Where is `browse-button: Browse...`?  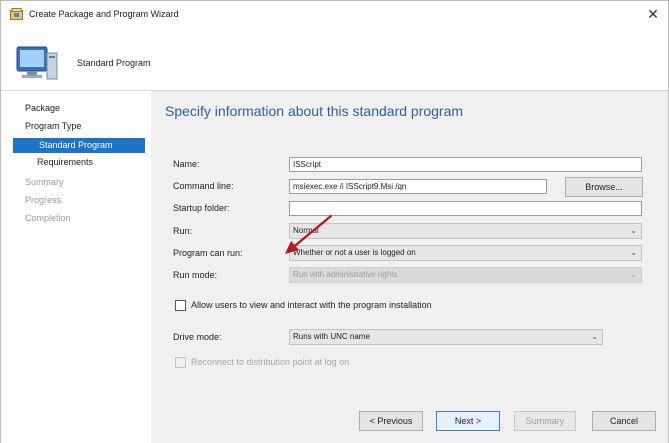
browse-button: Browse... is located at coordinates (604, 187).